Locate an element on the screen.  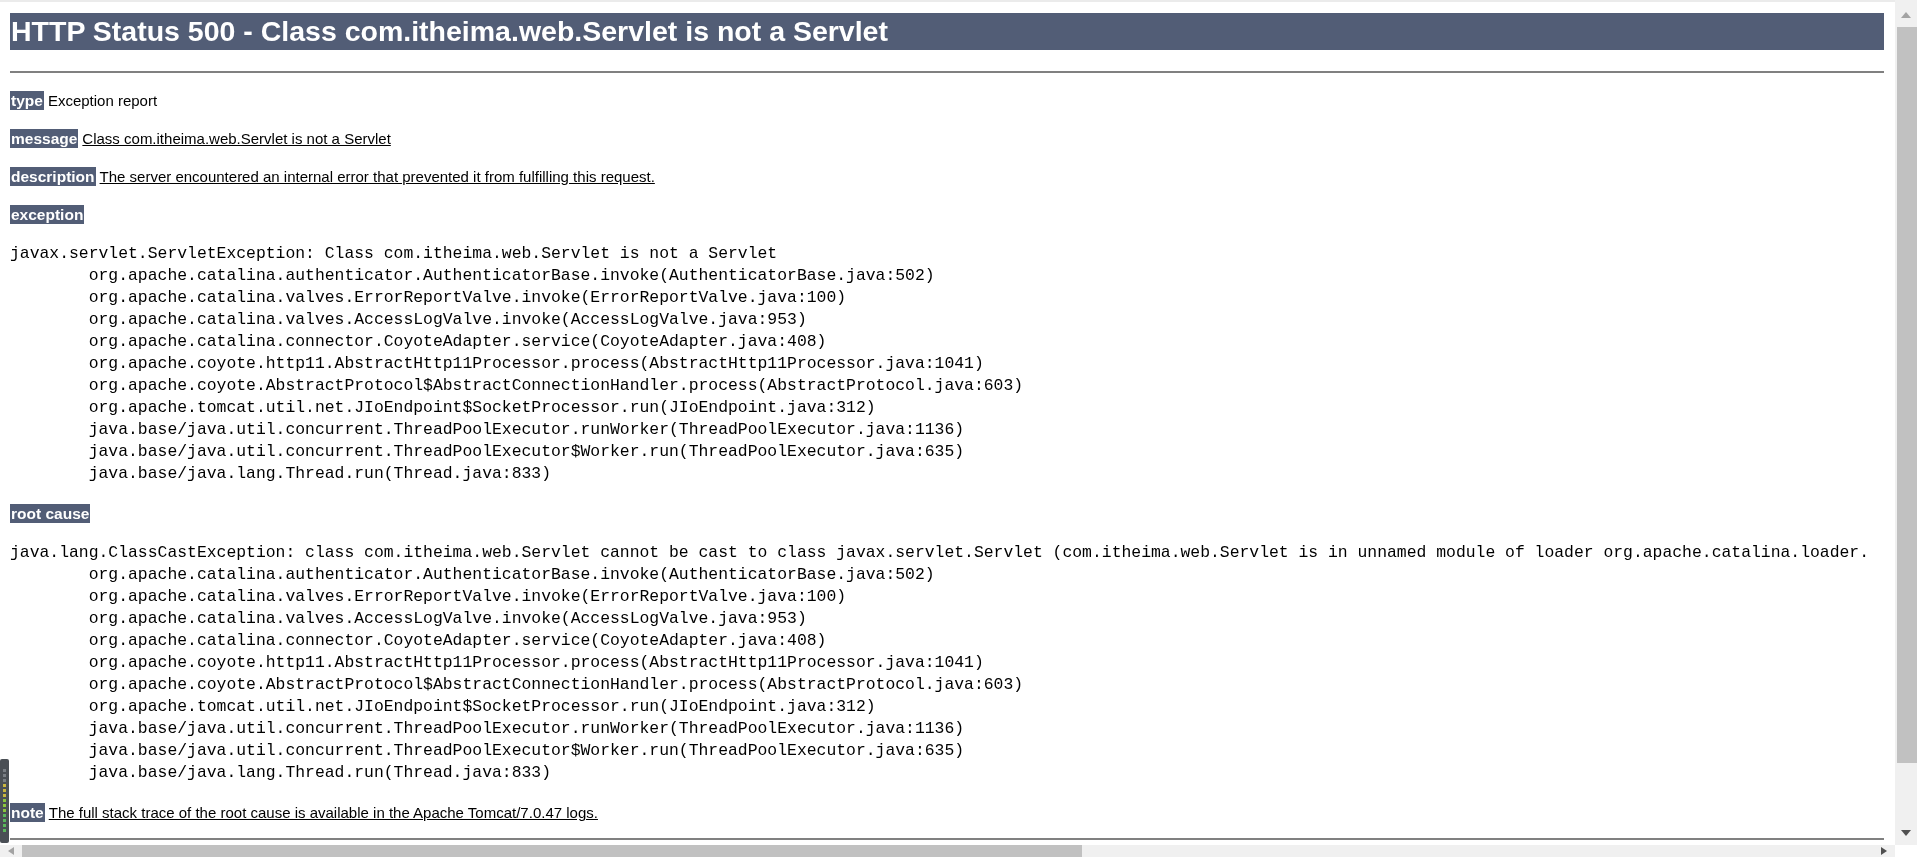
exception-line: javax.servlet.ServletException: Class com.itheima.web.Servlet is not a Servlet is located at coordinates (394, 254).